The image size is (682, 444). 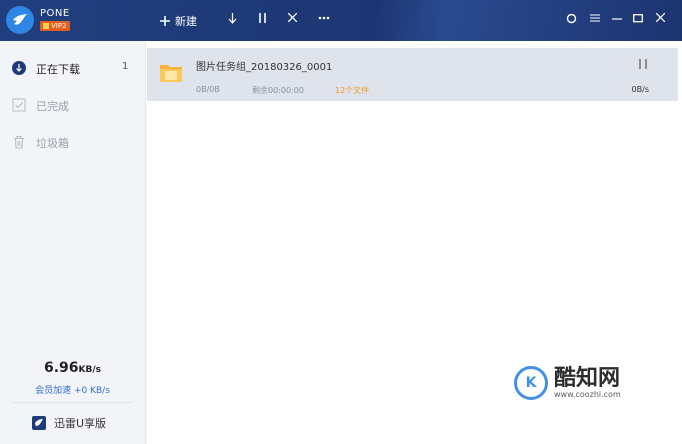 I want to click on vip-badge: VIP2, so click(x=55, y=26).